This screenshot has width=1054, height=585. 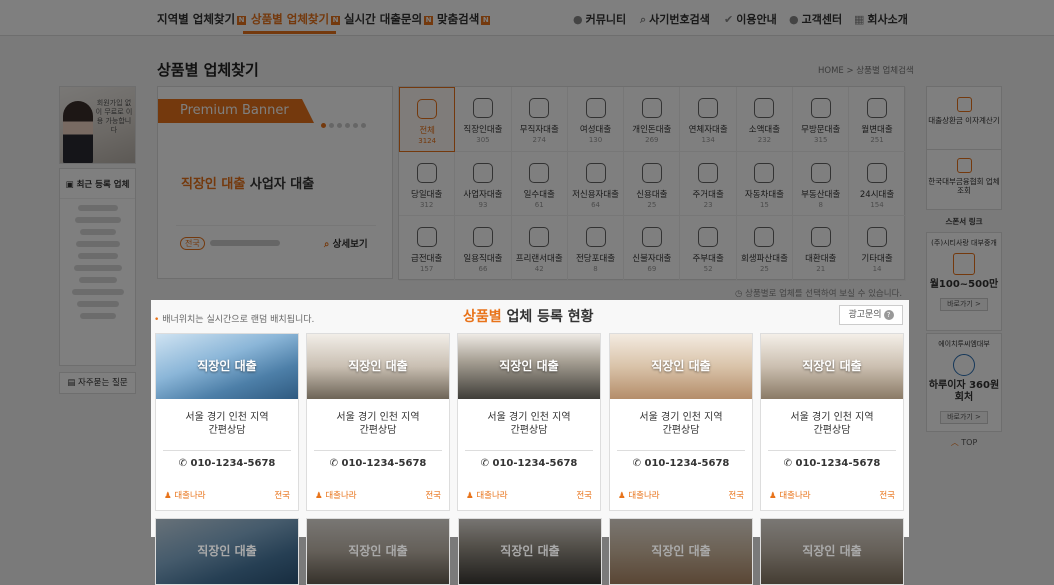 I want to click on modal-title: 상품별 업체 등록 현황, so click(x=528, y=317).